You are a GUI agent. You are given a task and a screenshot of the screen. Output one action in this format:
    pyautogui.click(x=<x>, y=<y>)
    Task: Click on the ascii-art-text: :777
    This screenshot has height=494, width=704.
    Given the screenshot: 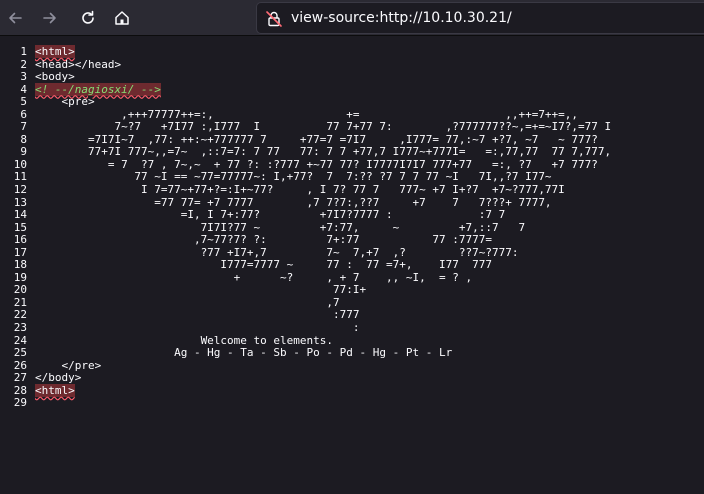 What is the action you would take?
    pyautogui.click(x=197, y=315)
    